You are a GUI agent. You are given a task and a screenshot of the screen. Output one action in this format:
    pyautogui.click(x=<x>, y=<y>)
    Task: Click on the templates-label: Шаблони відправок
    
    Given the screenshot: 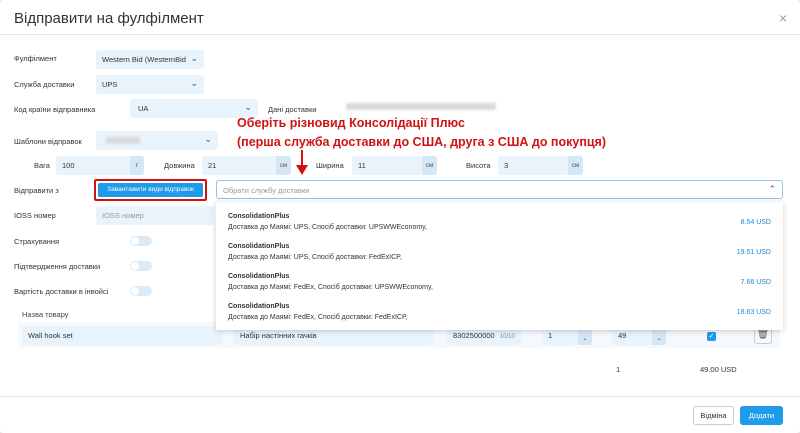 What is the action you would take?
    pyautogui.click(x=48, y=141)
    